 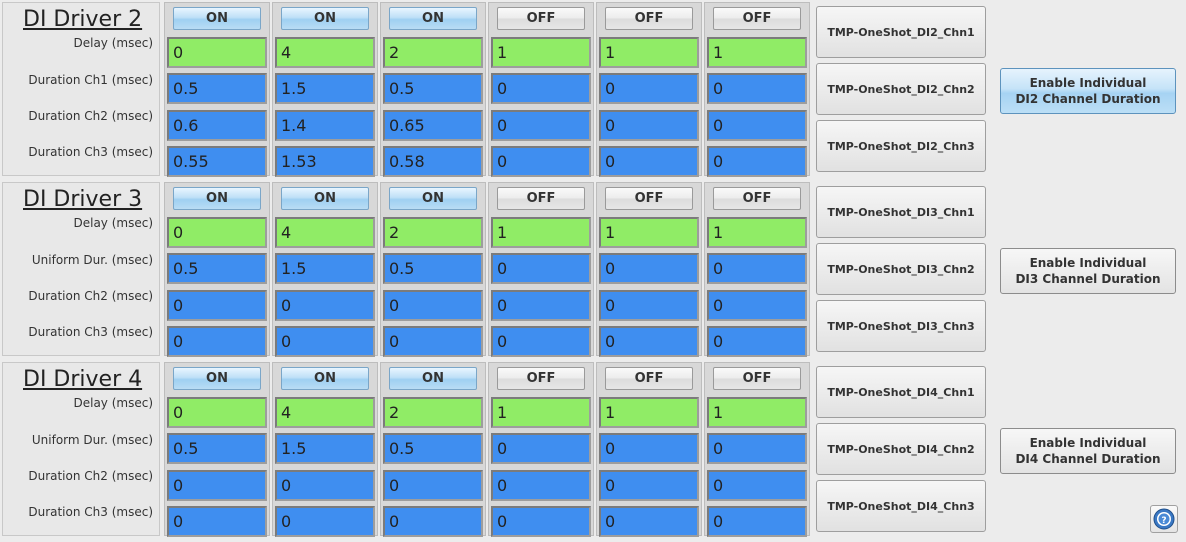 I want to click on tmp-oneshot-button: TMP-OneShot_DI2_Chn1, so click(x=901, y=32).